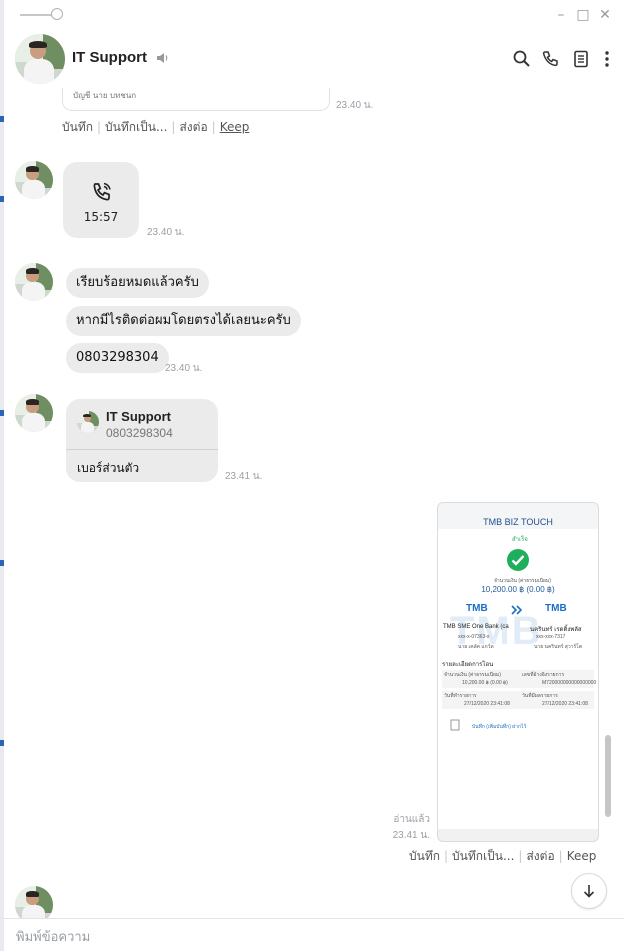 The image size is (624, 952). I want to click on text-message: หากมีไรติดต่อผมโดยตรงได้เลยนะครับ, so click(183, 321).